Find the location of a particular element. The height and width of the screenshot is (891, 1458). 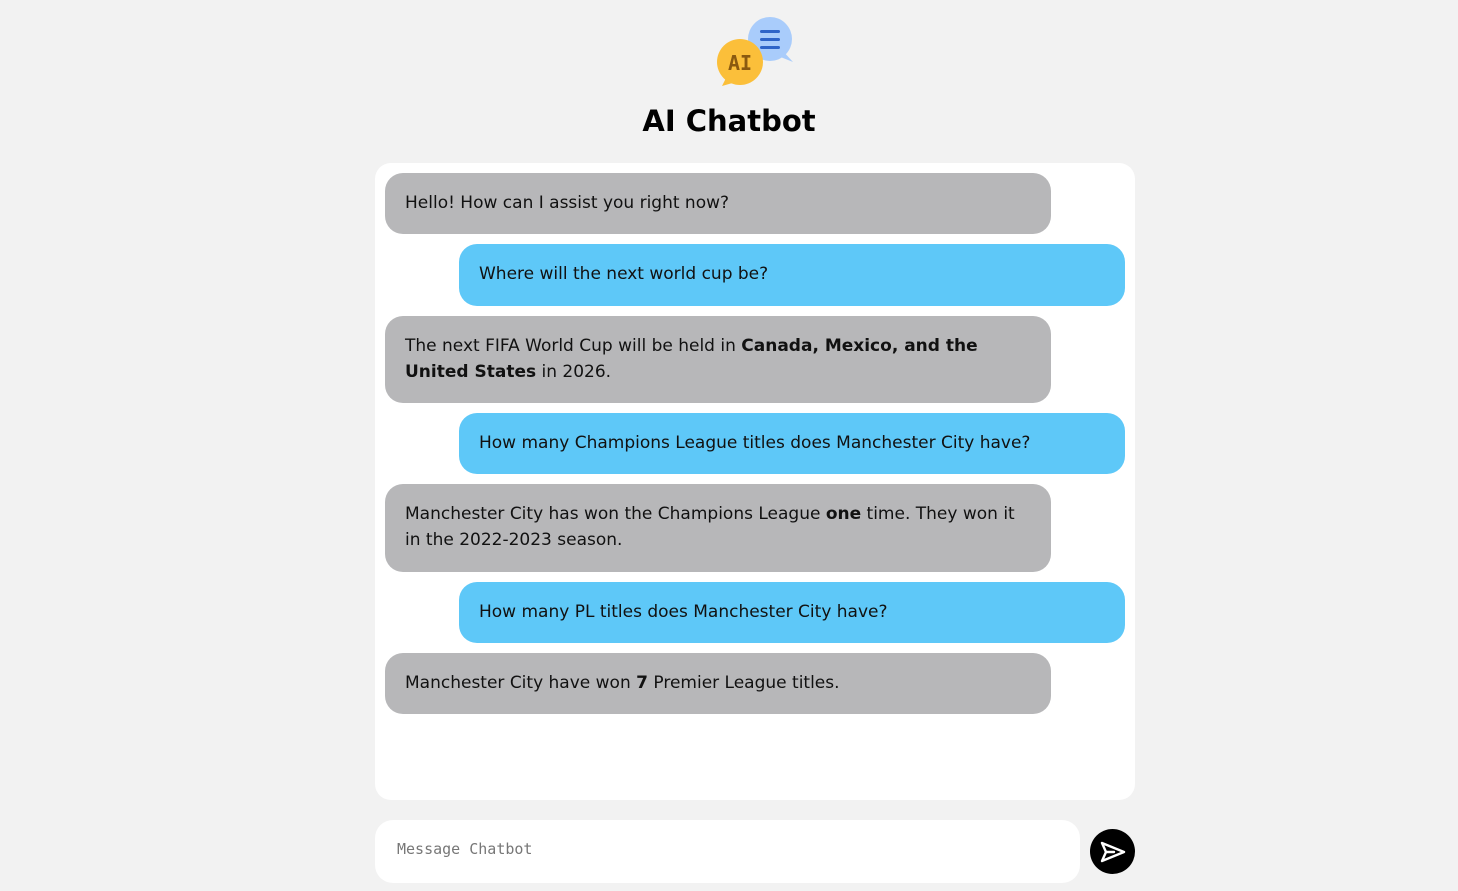

message-text: Premier League titles. is located at coordinates (743, 683).